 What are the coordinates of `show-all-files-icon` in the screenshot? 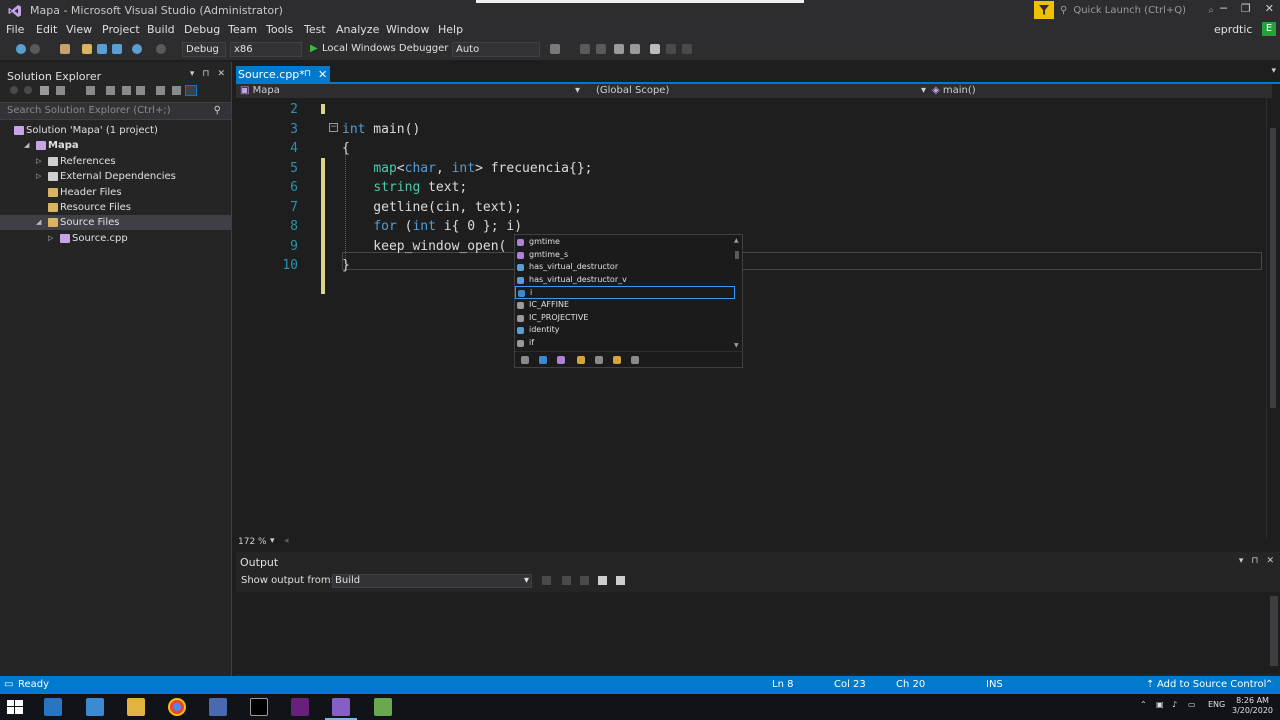 It's located at (140, 90).